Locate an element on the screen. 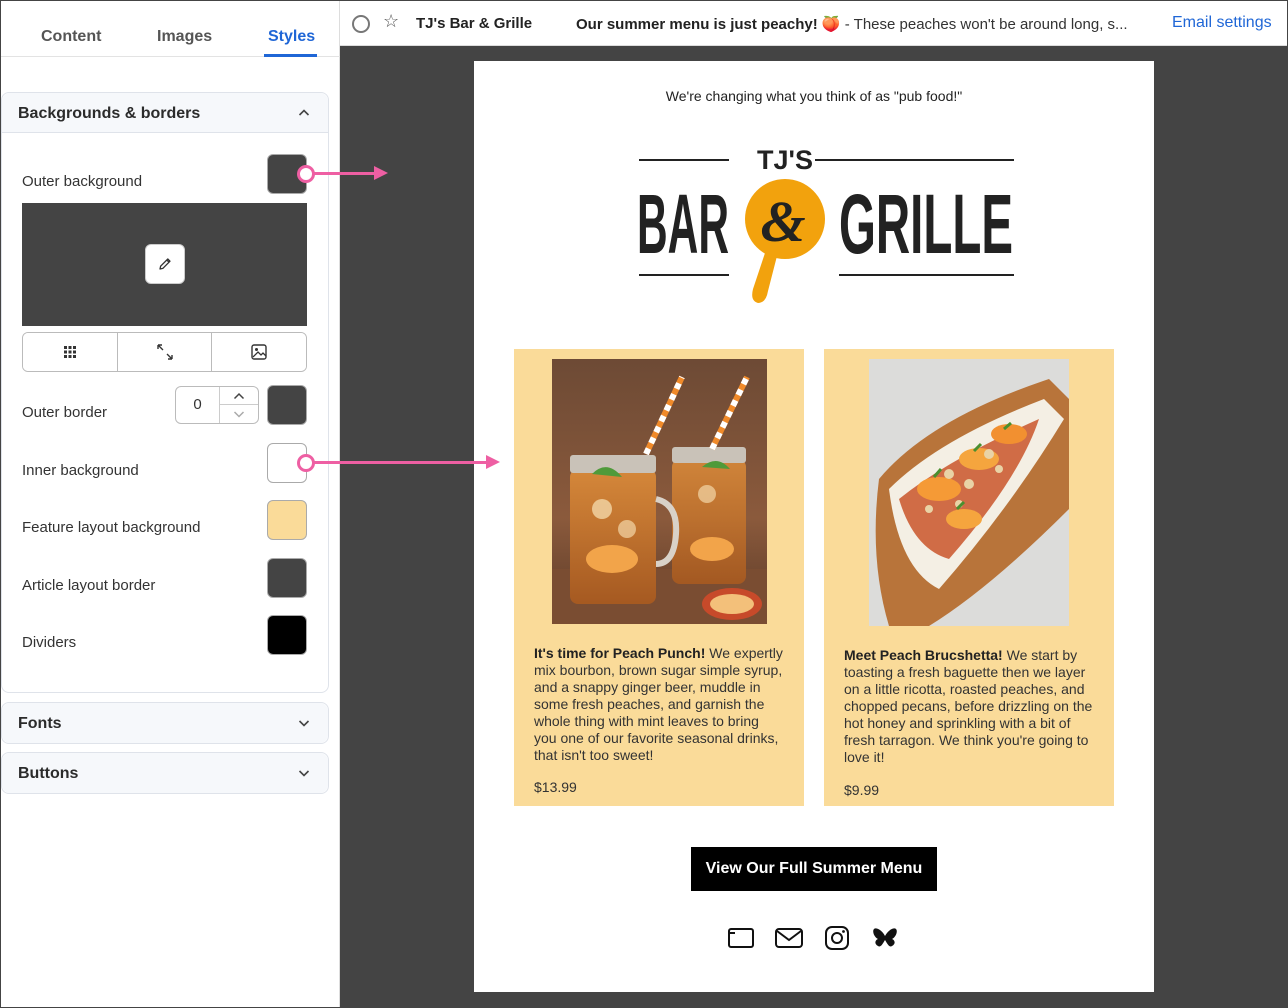 This screenshot has width=1288, height=1008. bluesky-icon is located at coordinates (885, 938).